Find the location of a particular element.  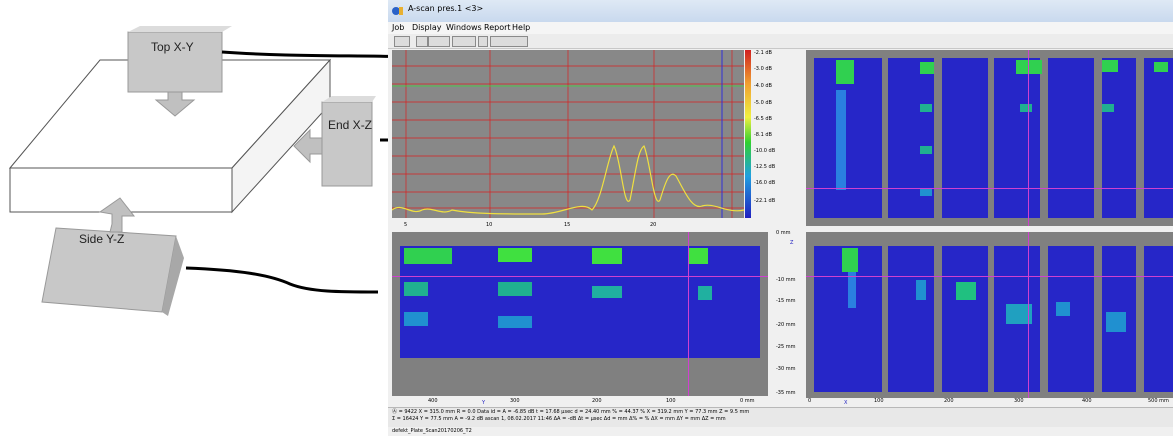

cscan-bottom-cursor-v is located at coordinates (1028, 315).